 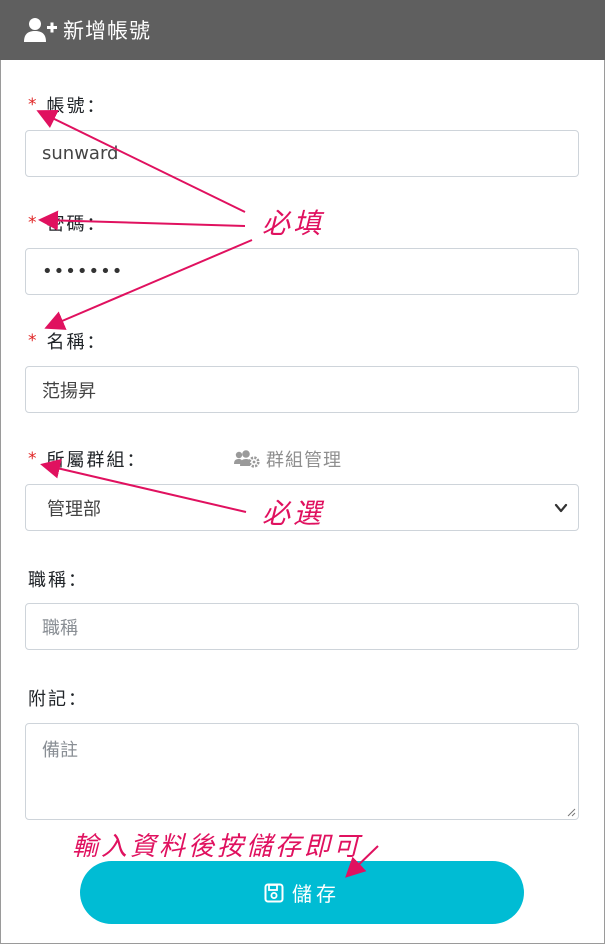 I want to click on remark-label-text: 附記：, so click(x=58, y=699).